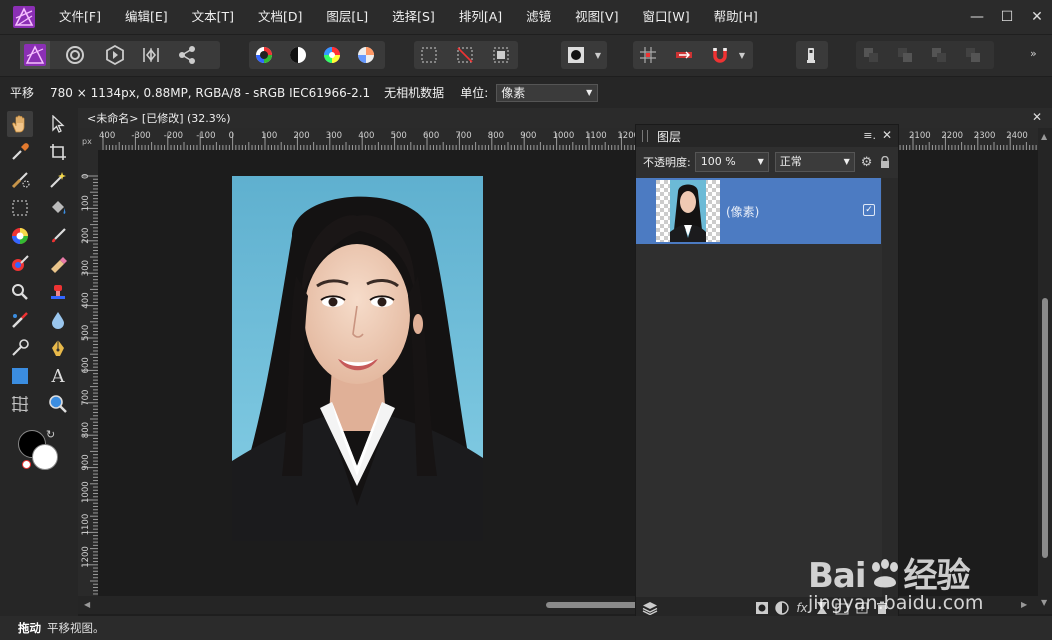 Image resolution: width=1052 pixels, height=640 pixels. Describe the element at coordinates (814, 162) in the screenshot. I see `blend-mode-dropdown: 正常 ▼` at that location.